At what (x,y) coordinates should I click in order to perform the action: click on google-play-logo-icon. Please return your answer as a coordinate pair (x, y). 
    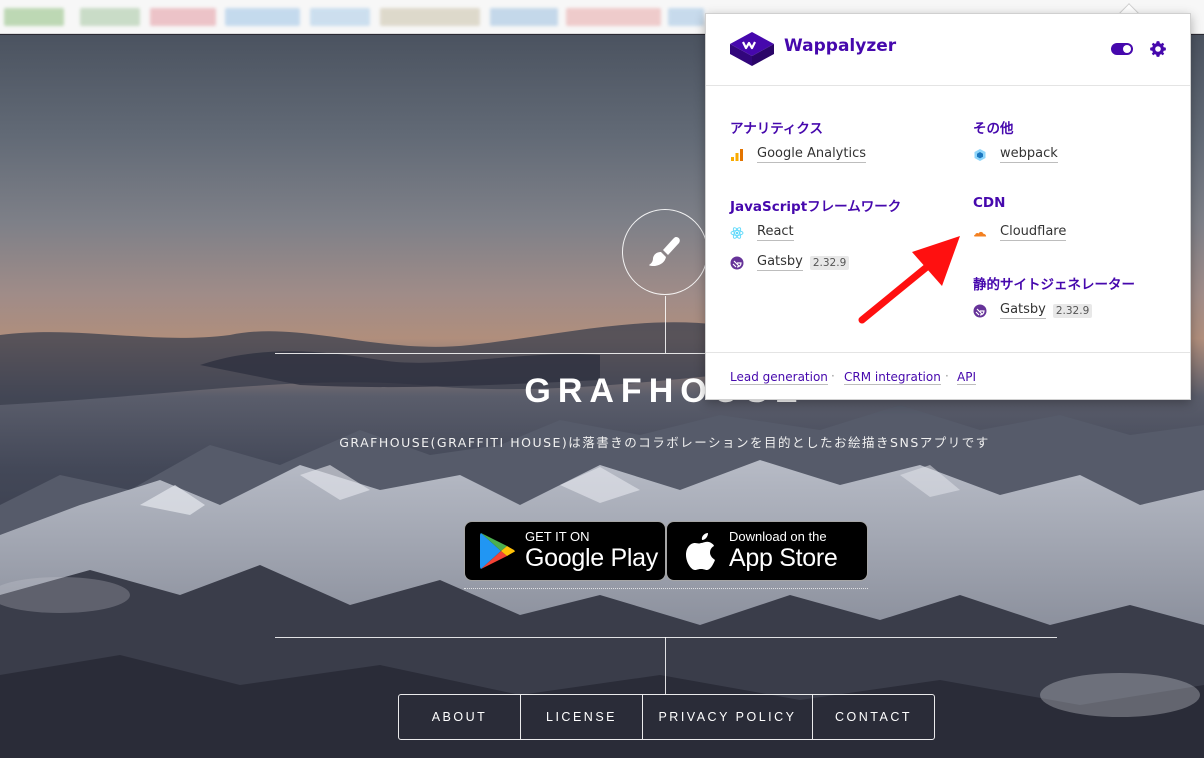
    Looking at the image, I should click on (497, 551).